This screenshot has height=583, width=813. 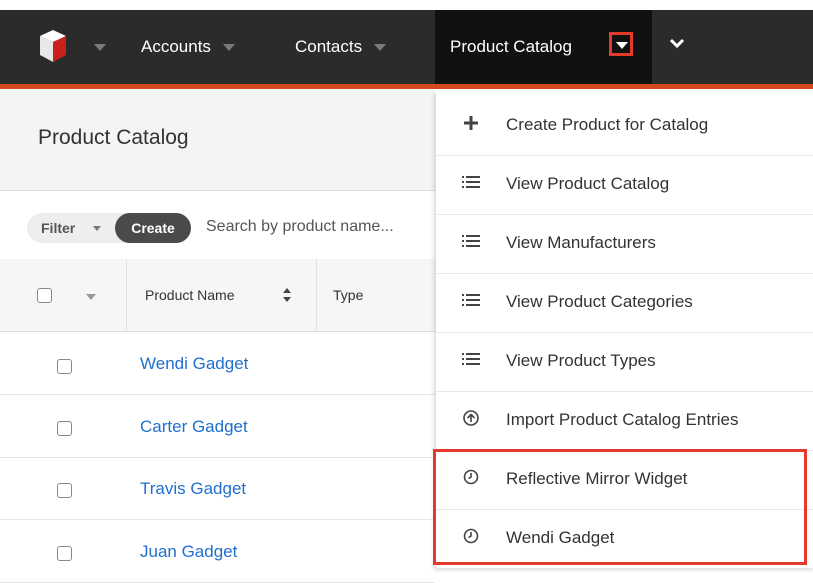 I want to click on menu-item-view-product-catalog: View Product Catalog, so click(x=624, y=185).